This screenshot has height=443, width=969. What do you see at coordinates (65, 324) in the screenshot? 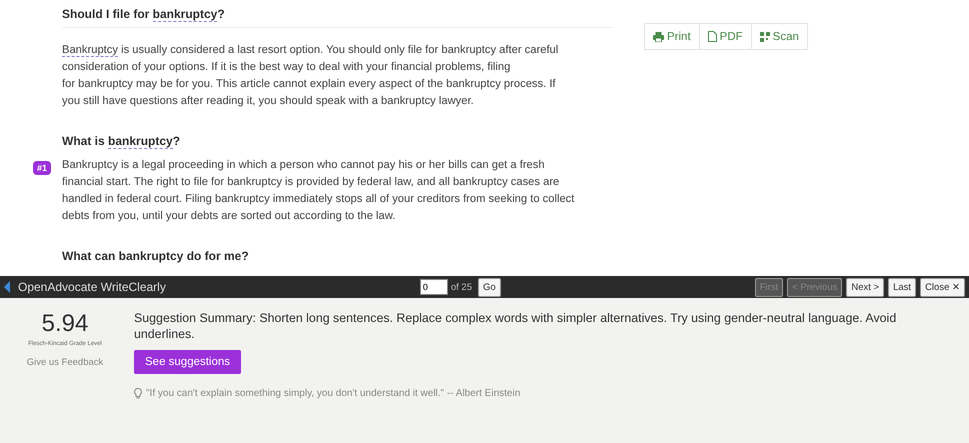
I see `grade-score: 5.94` at bounding box center [65, 324].